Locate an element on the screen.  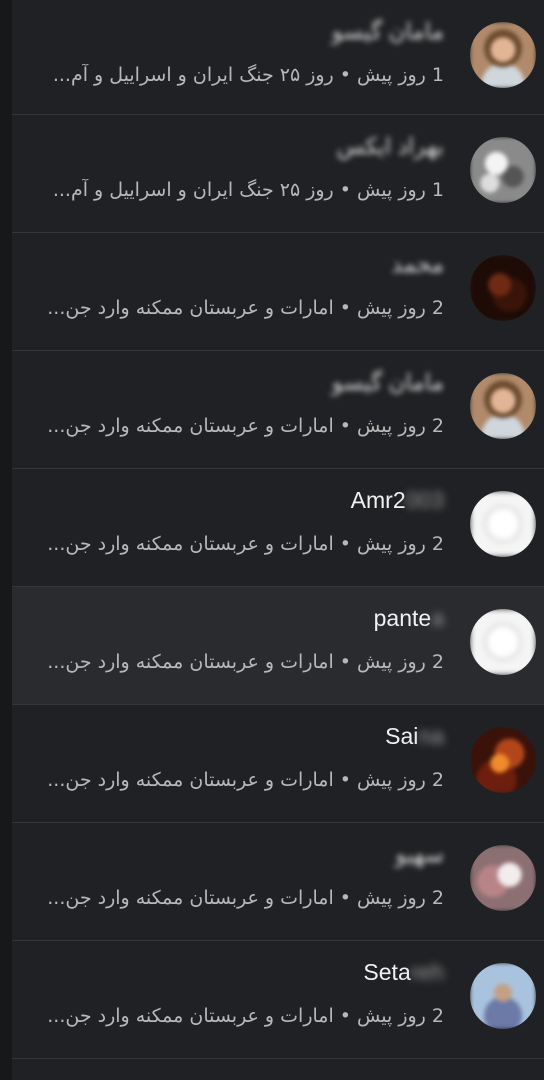
contact-name: pantea is located at coordinates (408, 618).